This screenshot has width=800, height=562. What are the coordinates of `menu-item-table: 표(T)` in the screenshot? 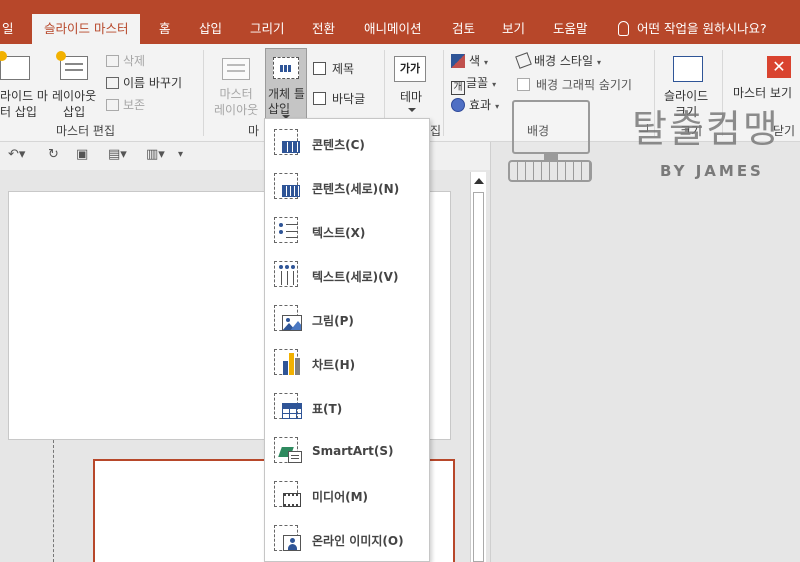 It's located at (347, 409).